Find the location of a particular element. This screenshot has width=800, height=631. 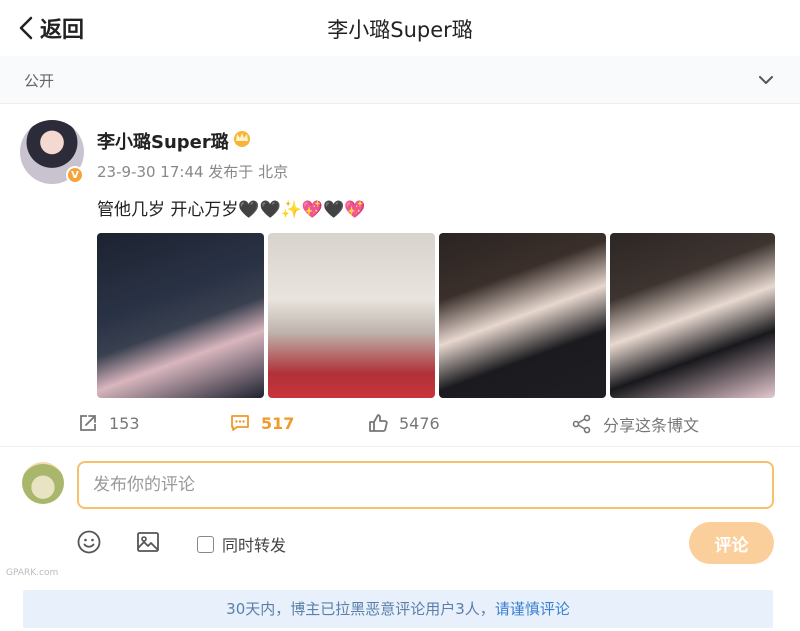

share-label: 分享这条博文 is located at coordinates (651, 425).